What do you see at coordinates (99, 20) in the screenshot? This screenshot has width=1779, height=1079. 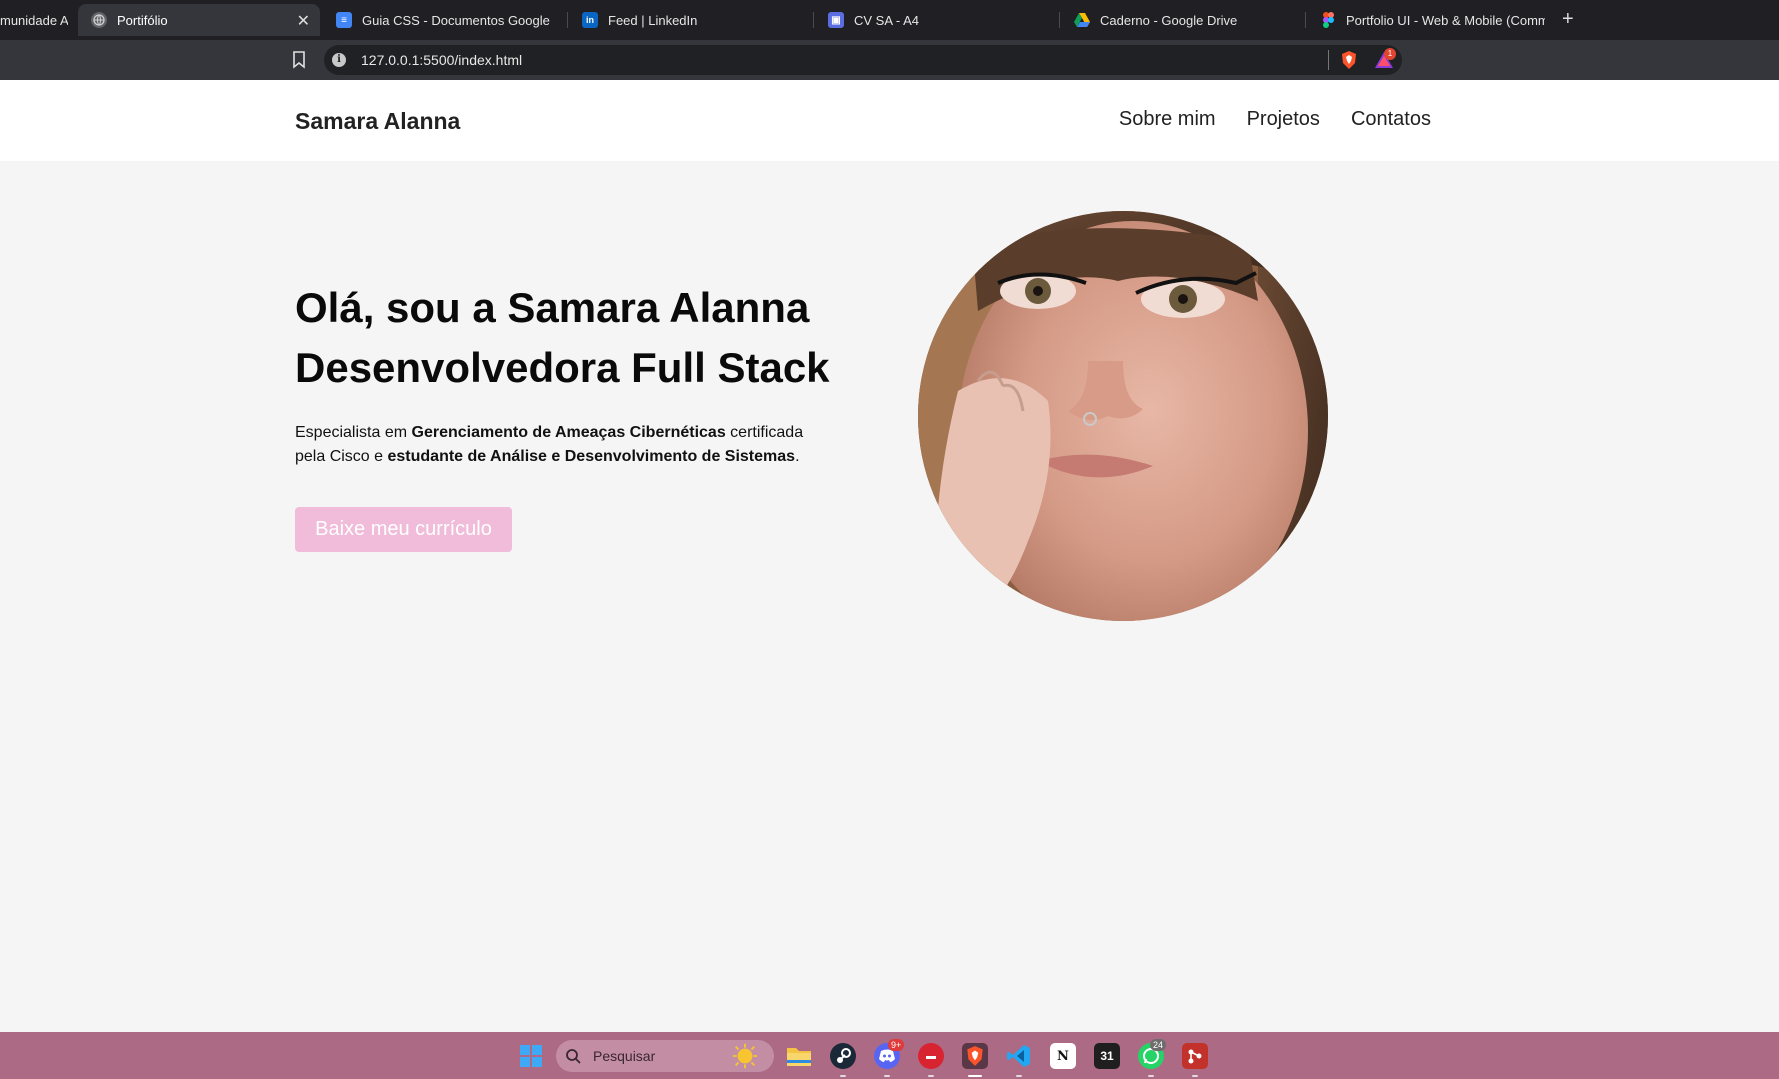 I see `globe-icon` at bounding box center [99, 20].